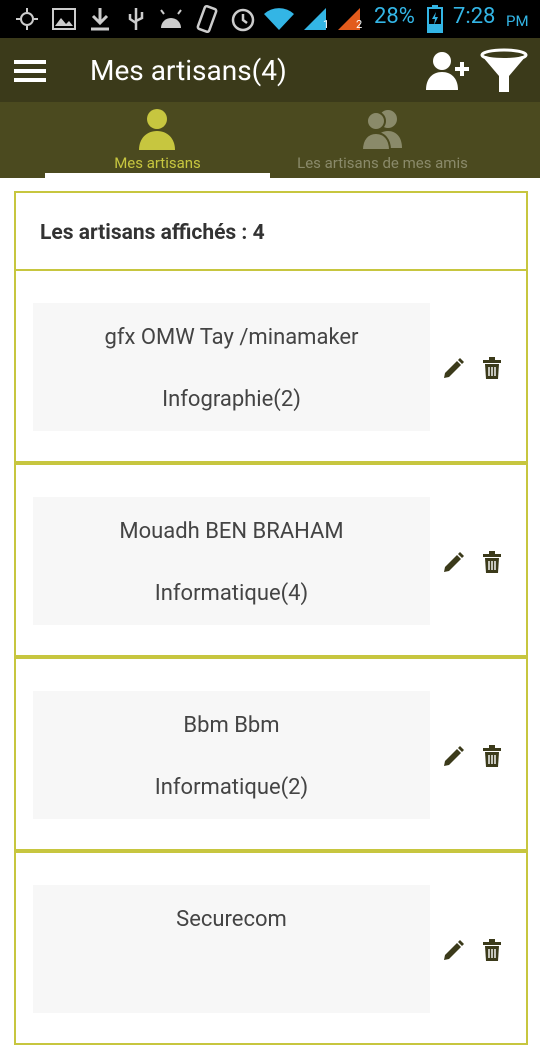  Describe the element at coordinates (279, 19) in the screenshot. I see `wifi-icon` at that location.